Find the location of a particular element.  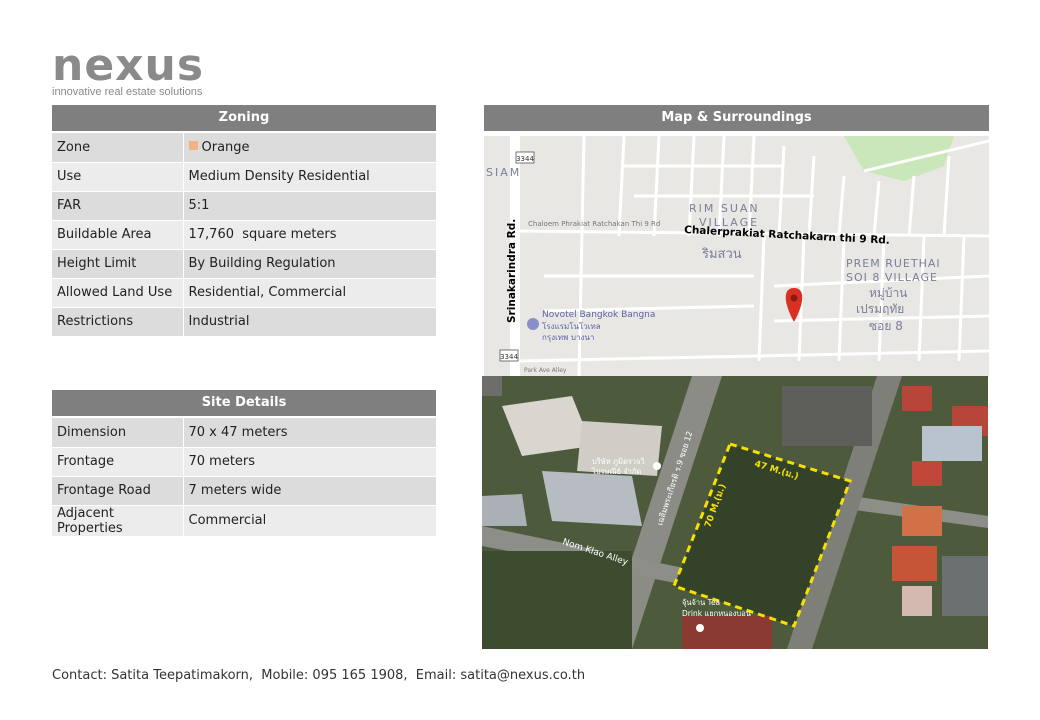

map-header: Map & Surroundings is located at coordinates (736, 118).